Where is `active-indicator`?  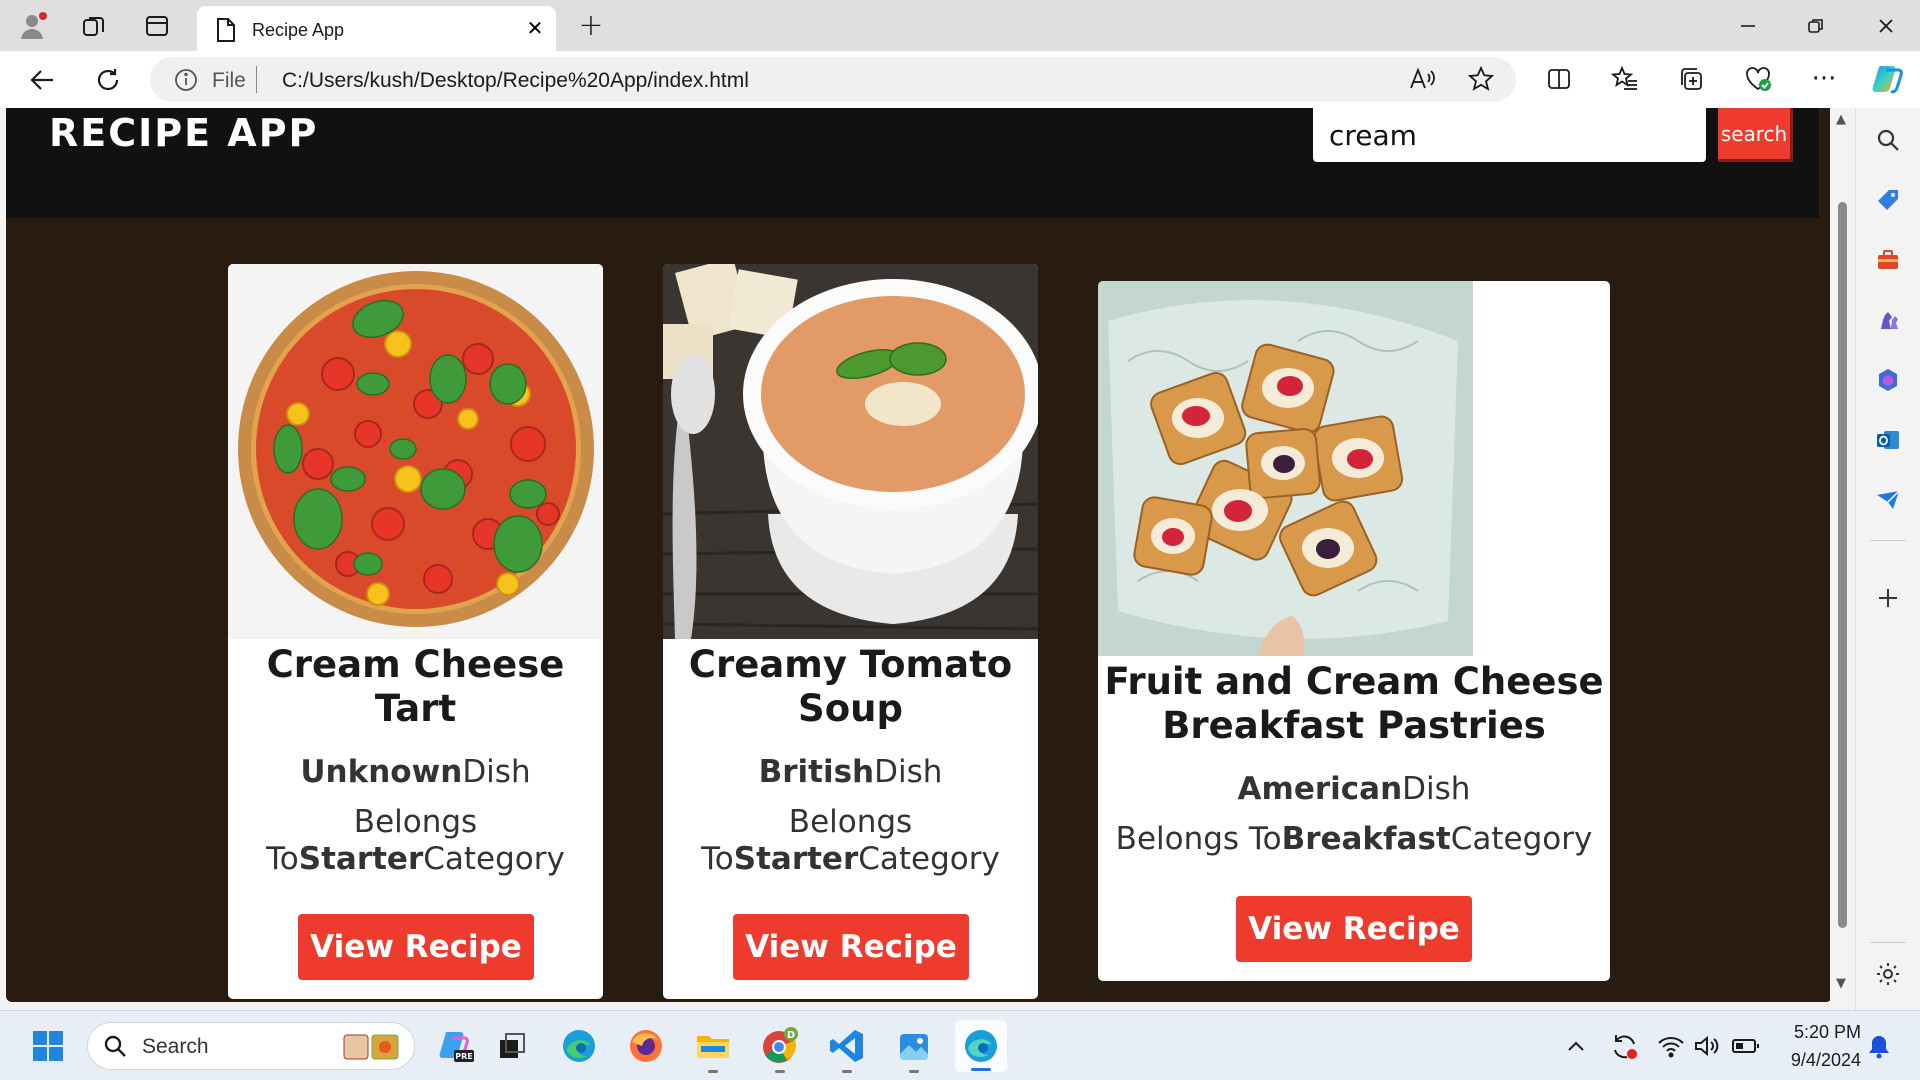
active-indicator is located at coordinates (981, 1069).